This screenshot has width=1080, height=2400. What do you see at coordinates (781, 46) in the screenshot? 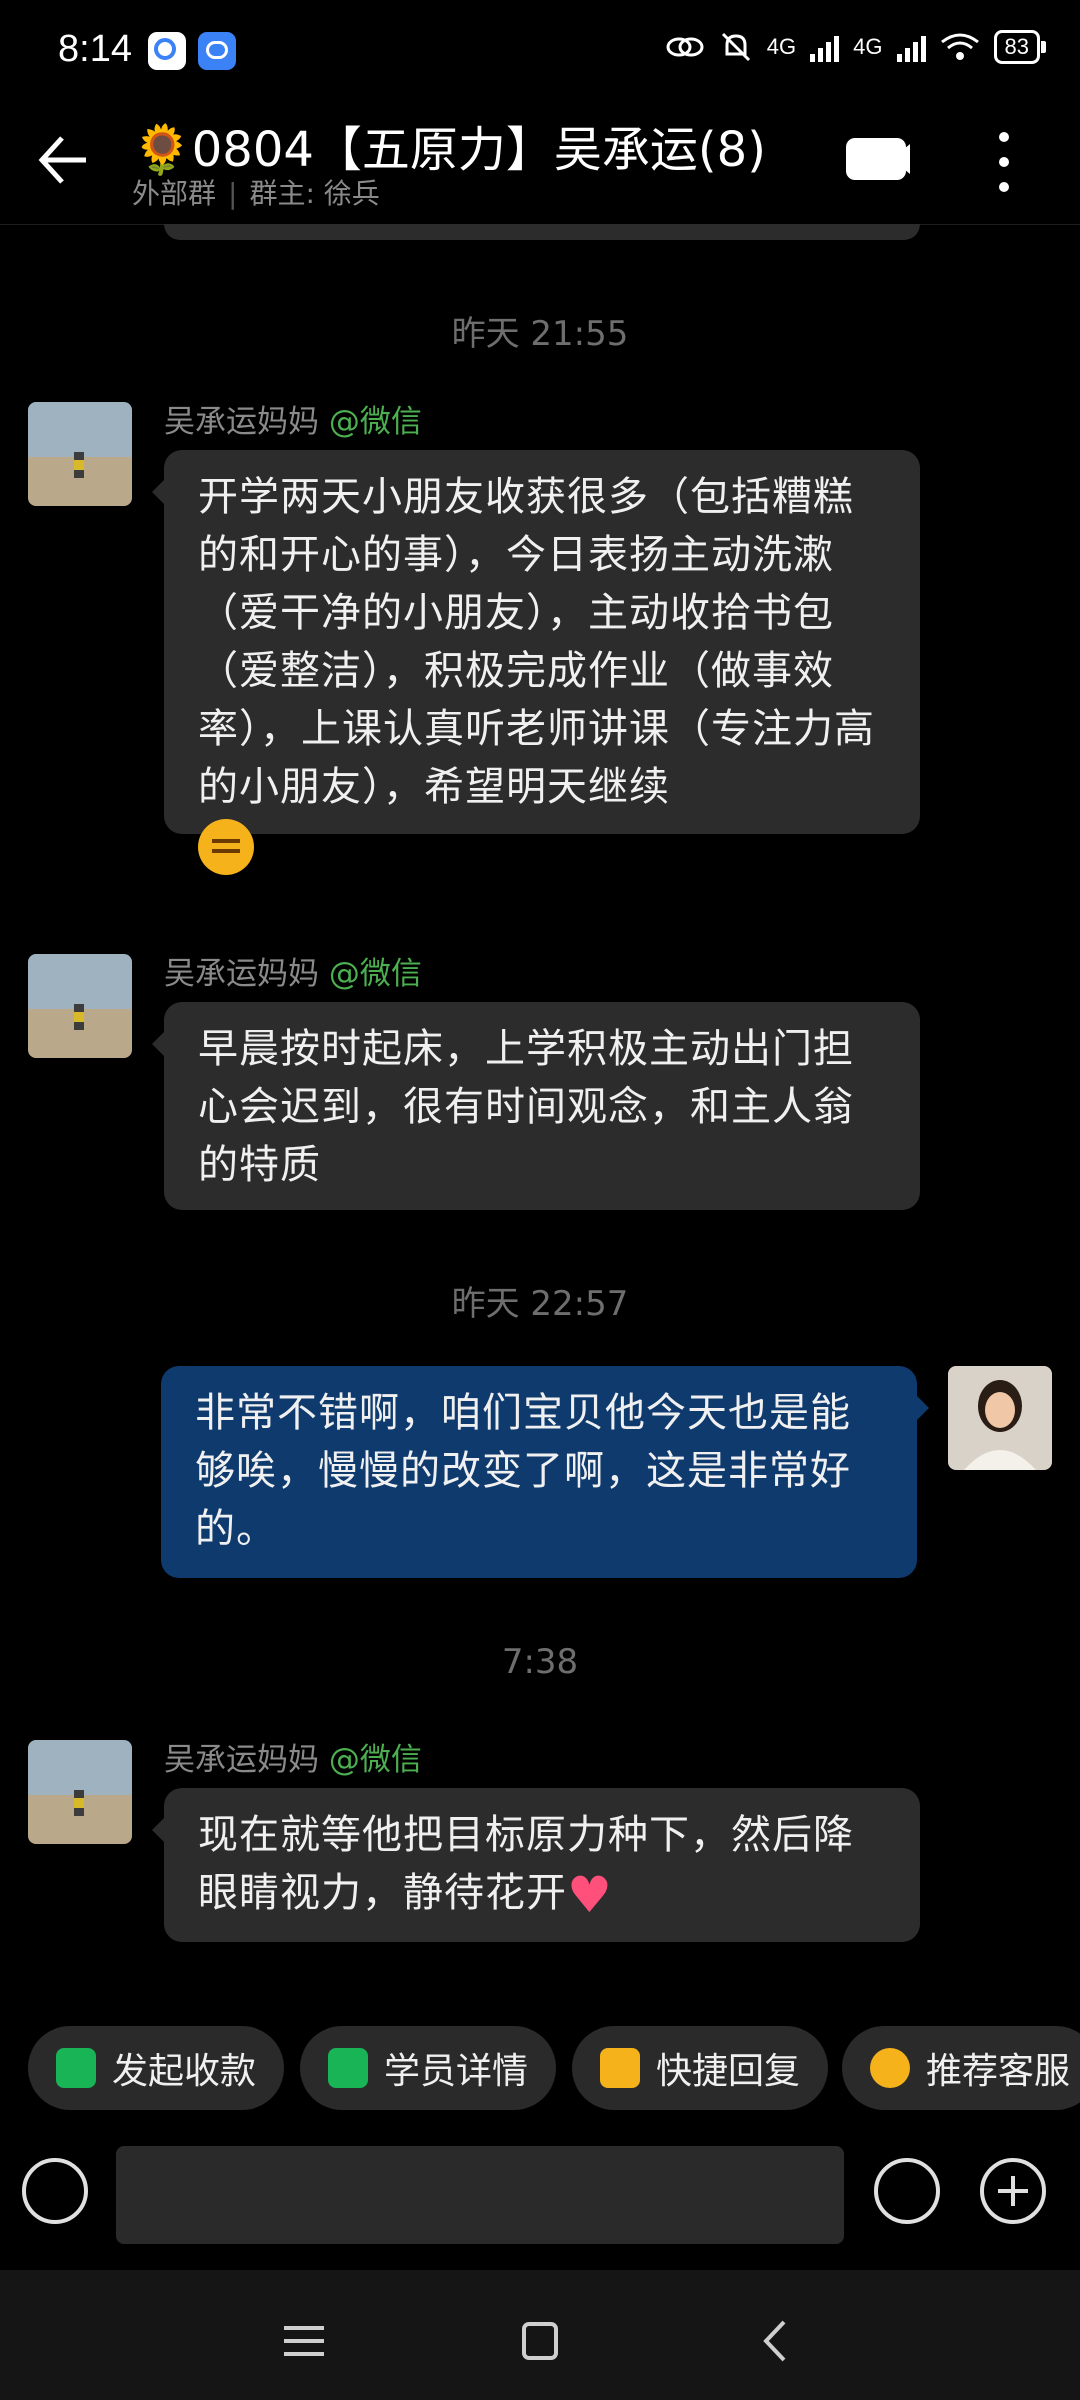
I see `network-type-1: 4G` at bounding box center [781, 46].